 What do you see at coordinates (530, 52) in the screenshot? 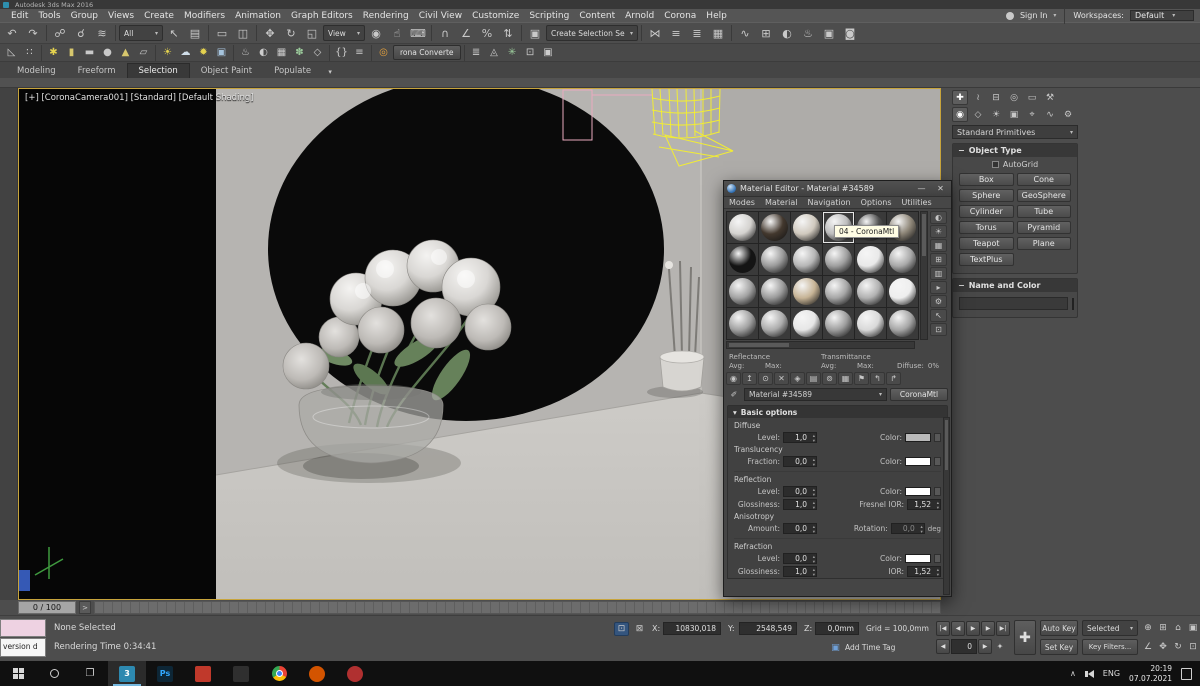
I see `render-region-icon: ⊡` at bounding box center [530, 52].